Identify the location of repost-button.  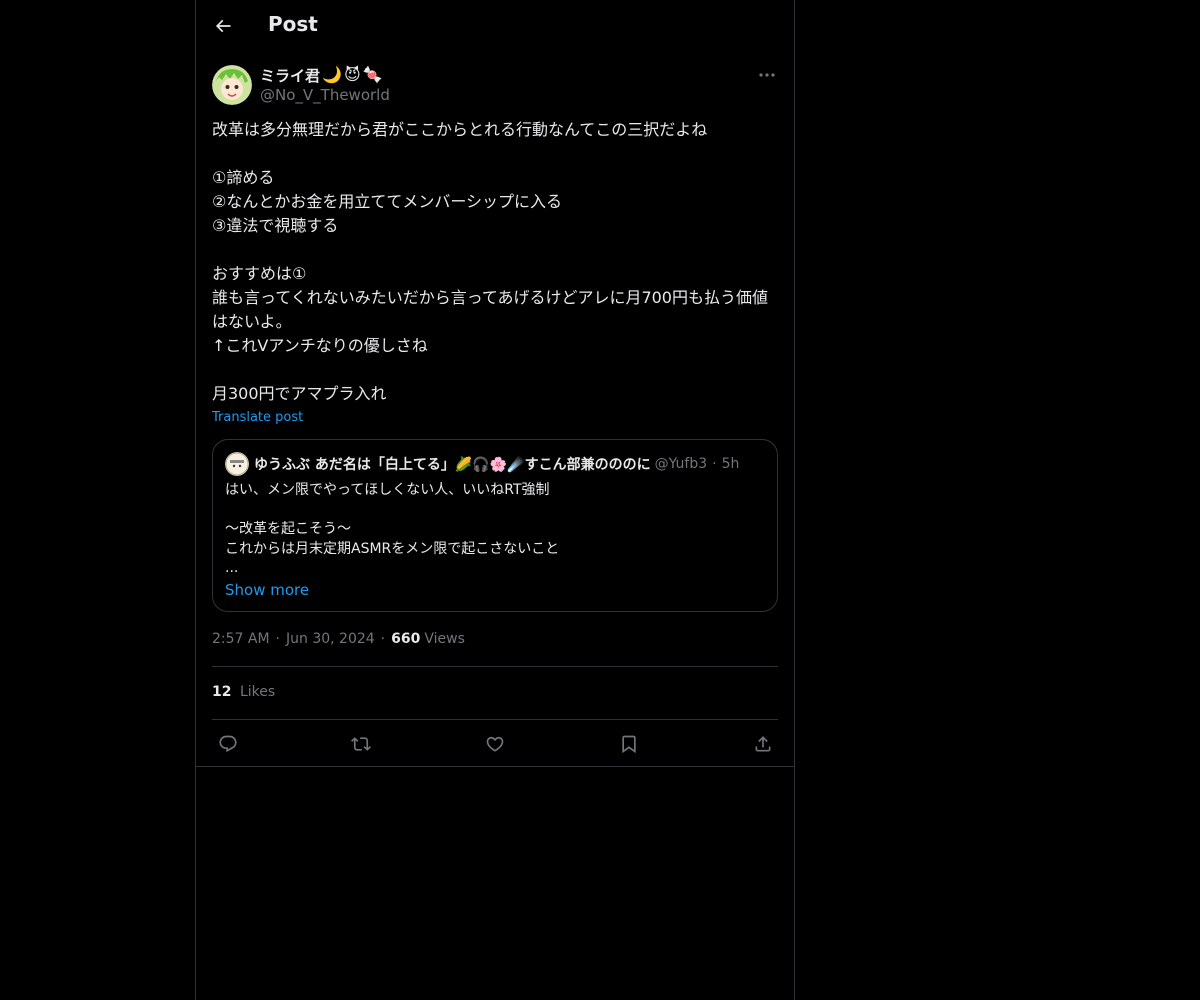
(361, 744).